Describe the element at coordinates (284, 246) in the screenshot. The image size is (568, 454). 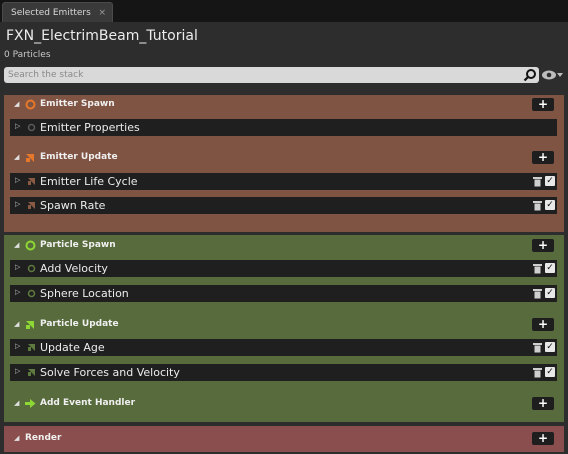
I see `section-particle-spawn: ◢ Particle Spawn +` at that location.